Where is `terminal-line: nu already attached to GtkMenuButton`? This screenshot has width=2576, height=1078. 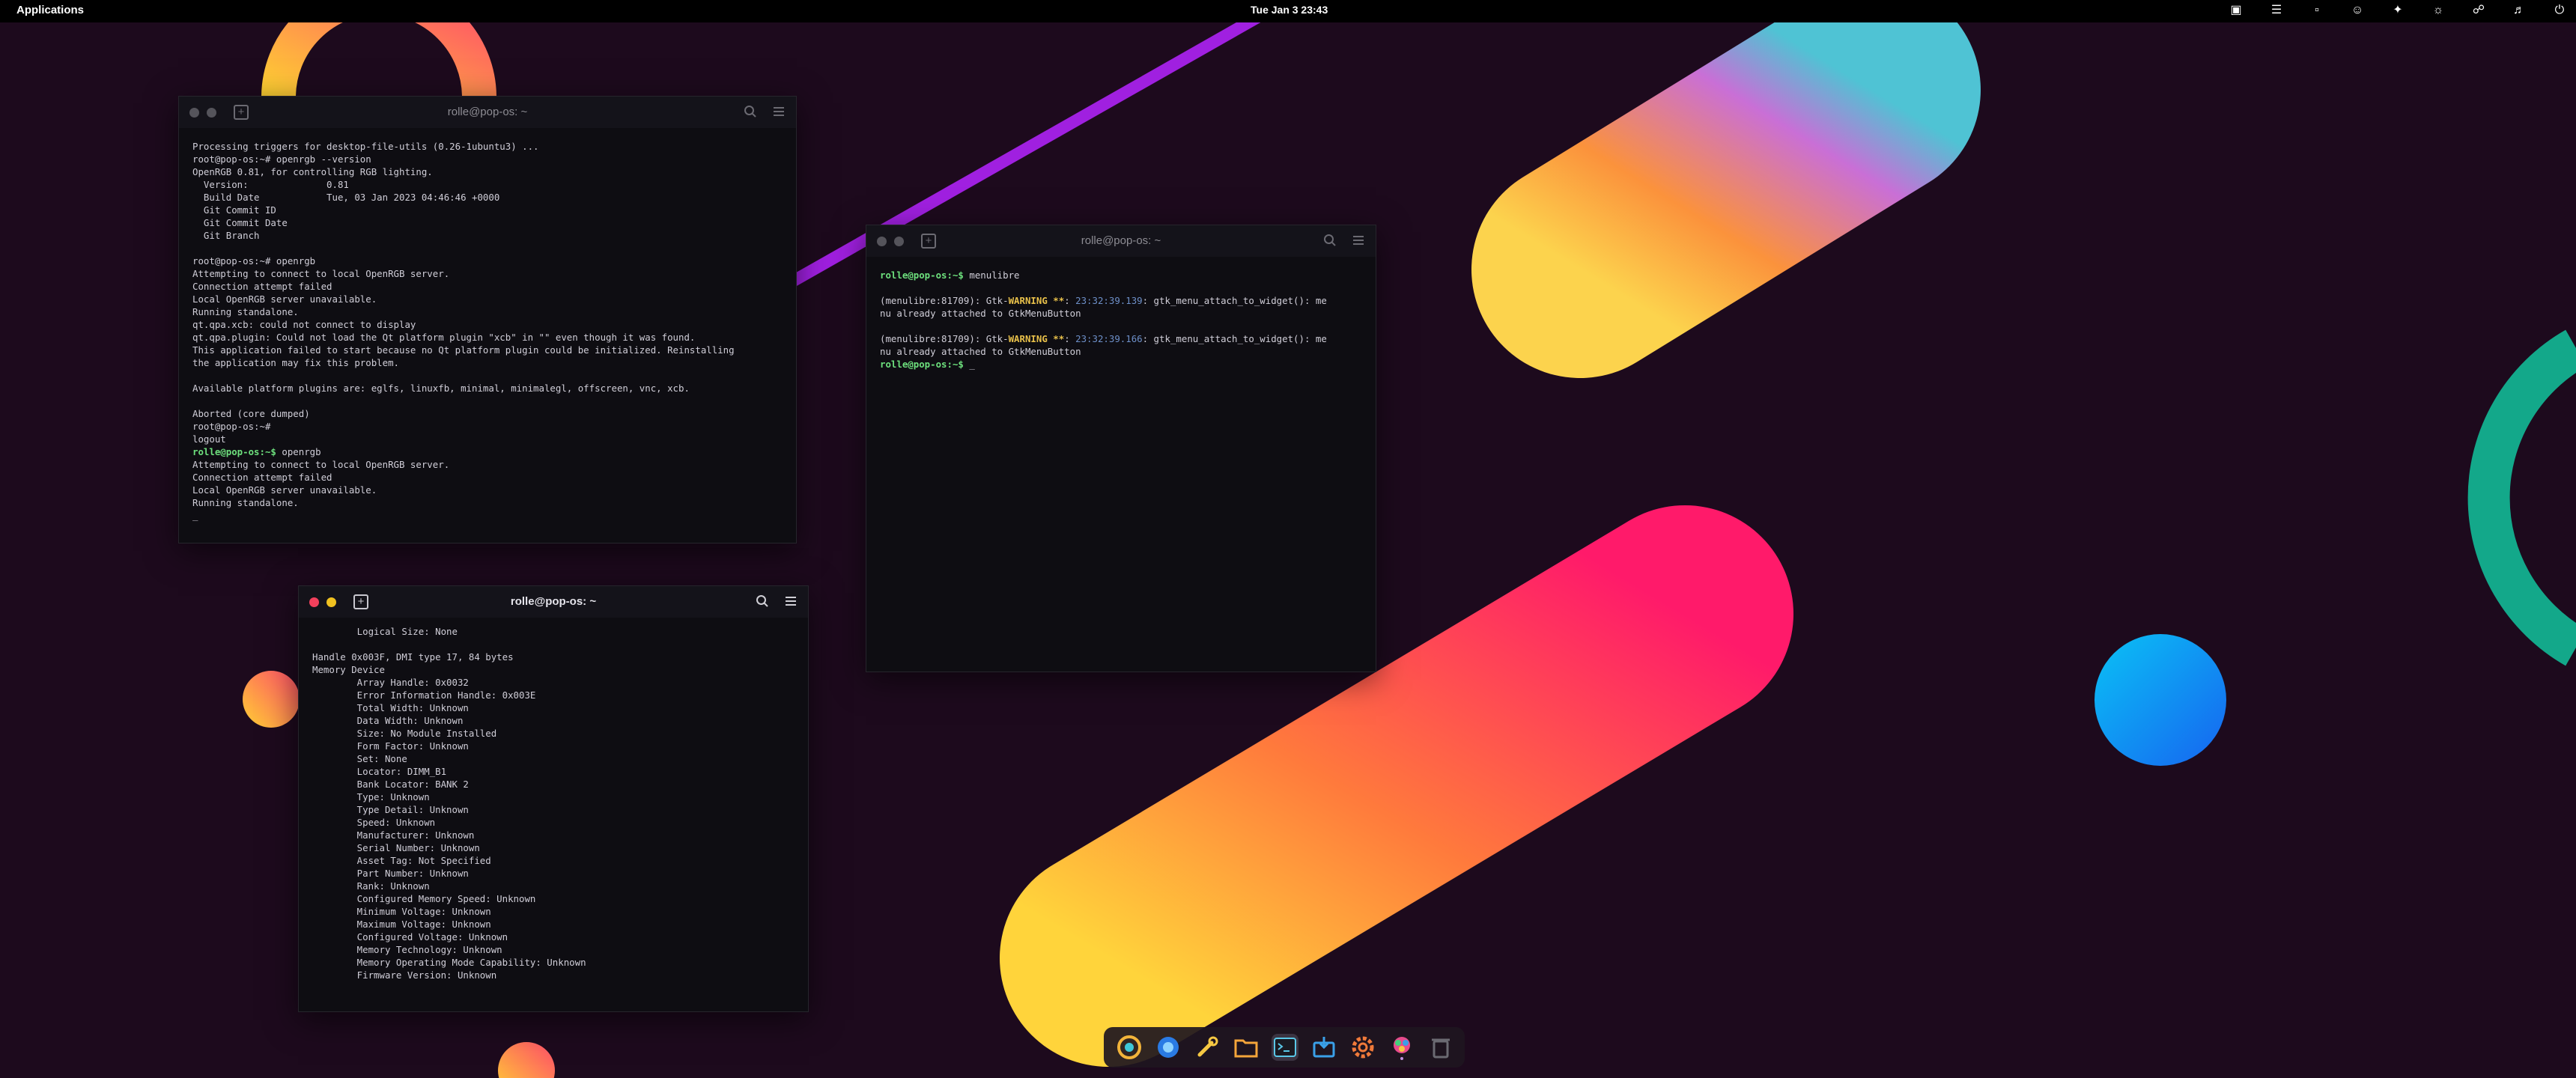 terminal-line: nu already attached to GtkMenuButton is located at coordinates (1121, 351).